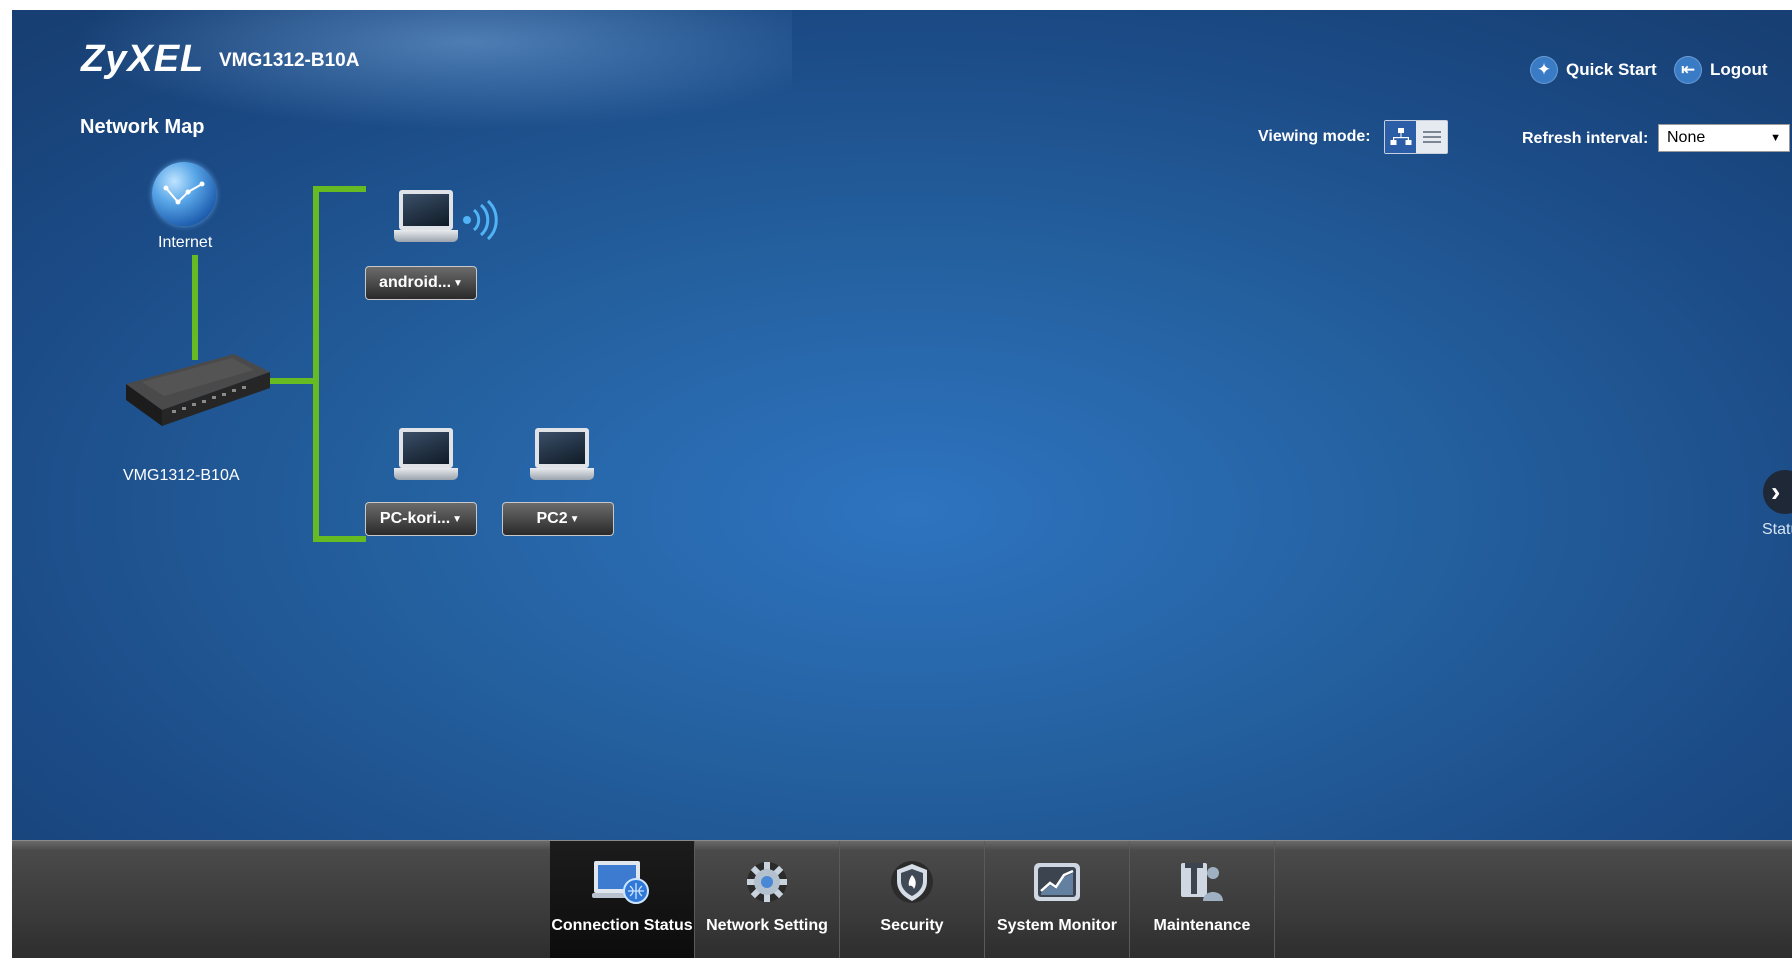 The image size is (1792, 958). Describe the element at coordinates (767, 925) in the screenshot. I see `nav-label: Network Setting` at that location.